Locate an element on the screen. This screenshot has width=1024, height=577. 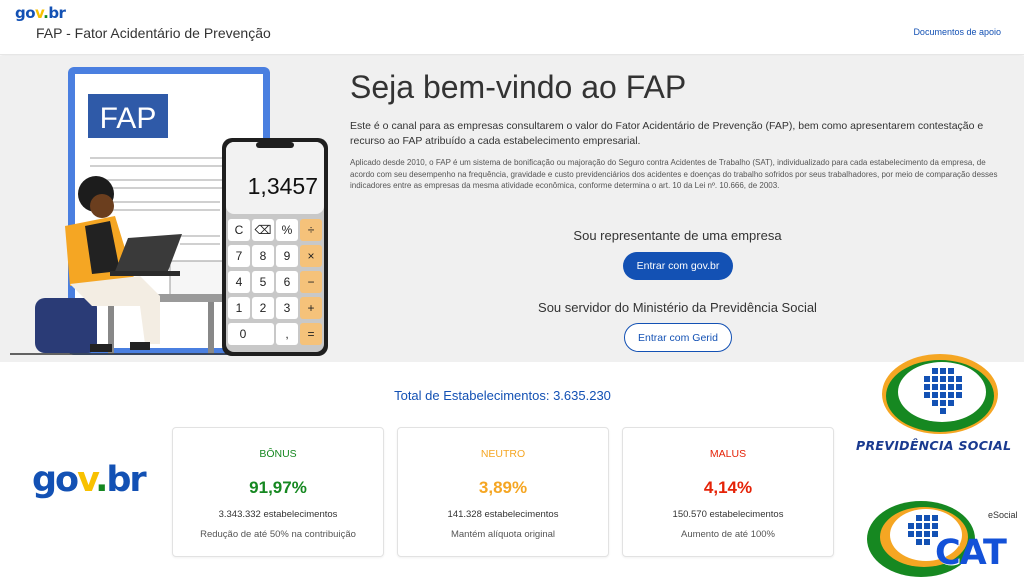
calc-key-label: 2 is located at coordinates (263, 308).